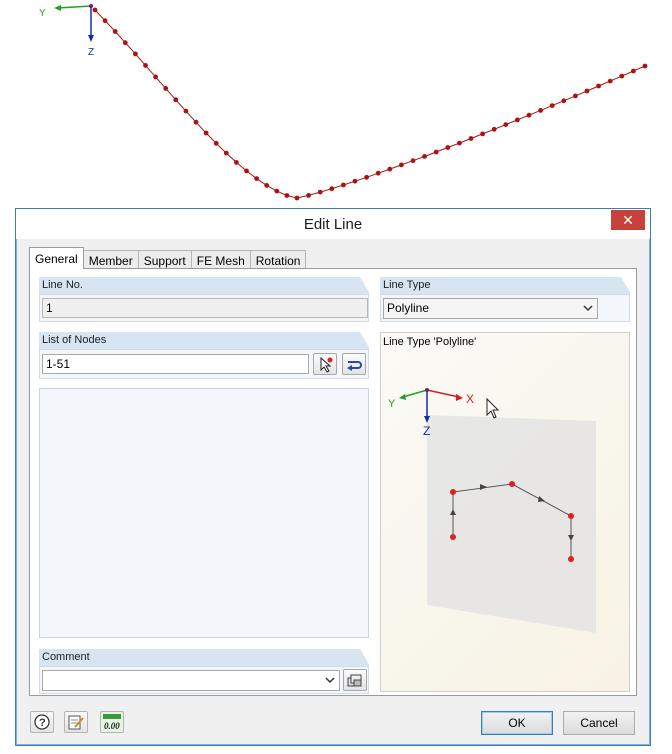  I want to click on close-button: ✕, so click(628, 220).